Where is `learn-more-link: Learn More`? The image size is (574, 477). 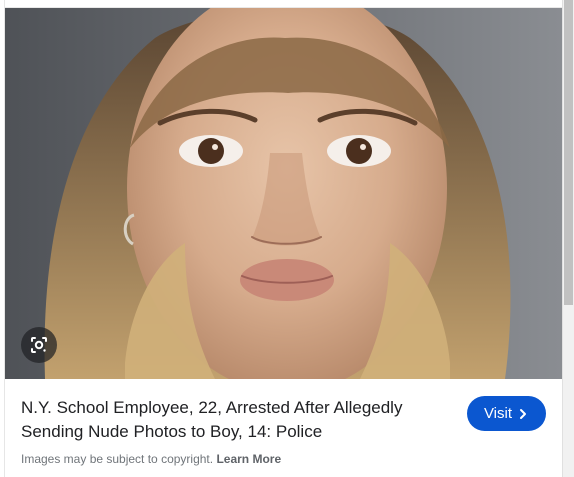
learn-more-link: Learn More is located at coordinates (248, 459).